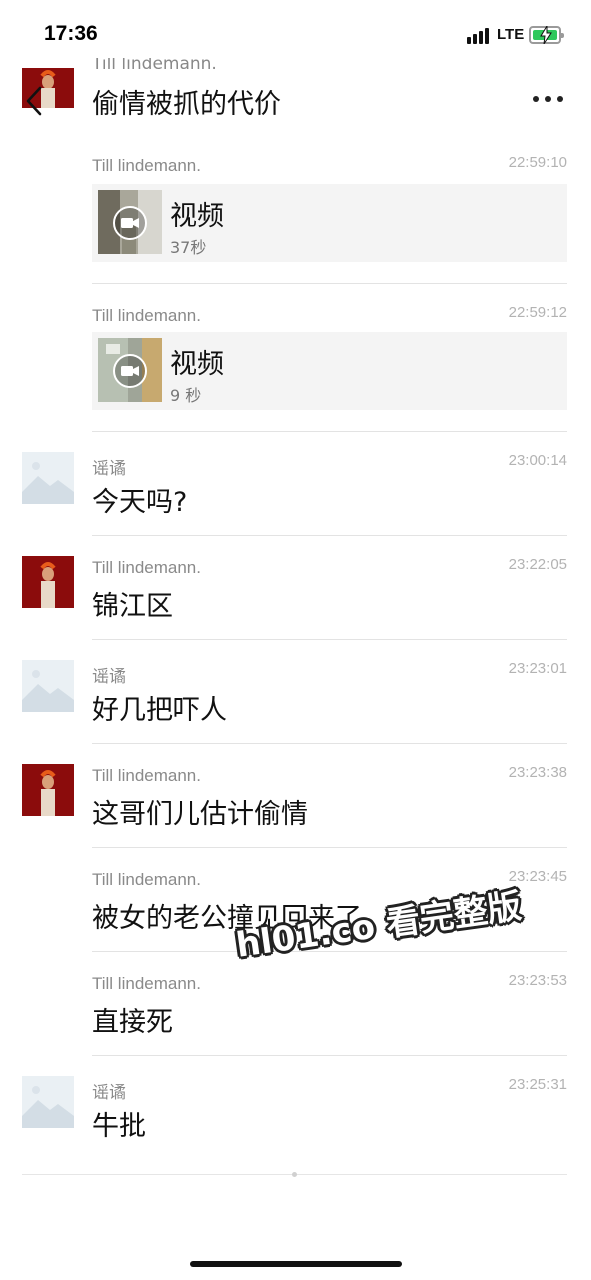  I want to click on message-text: 这哥们儿估计偷情, so click(200, 814).